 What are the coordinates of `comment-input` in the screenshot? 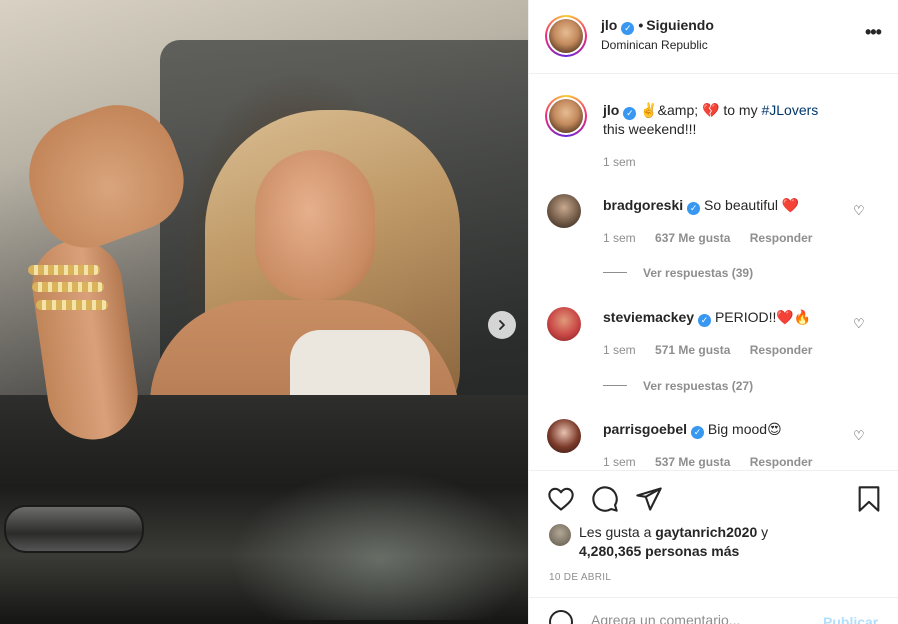 It's located at (701, 618).